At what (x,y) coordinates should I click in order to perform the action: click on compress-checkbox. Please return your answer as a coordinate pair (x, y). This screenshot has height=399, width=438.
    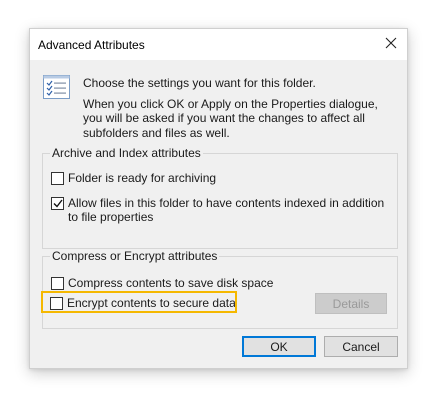
    Looking at the image, I should click on (57, 283).